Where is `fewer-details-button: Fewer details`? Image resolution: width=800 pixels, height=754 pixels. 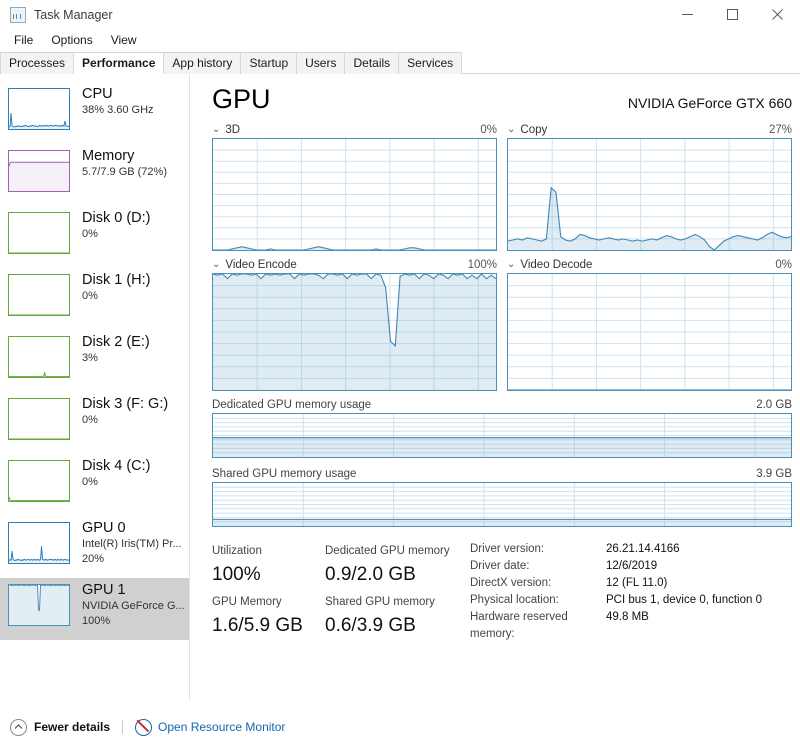
fewer-details-button: Fewer details is located at coordinates (60, 727).